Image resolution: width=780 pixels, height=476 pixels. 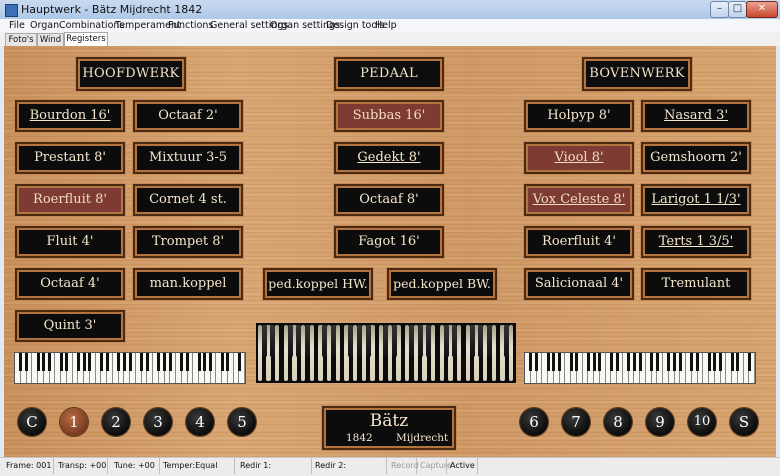 I want to click on piston-9: 9, so click(x=660, y=422).